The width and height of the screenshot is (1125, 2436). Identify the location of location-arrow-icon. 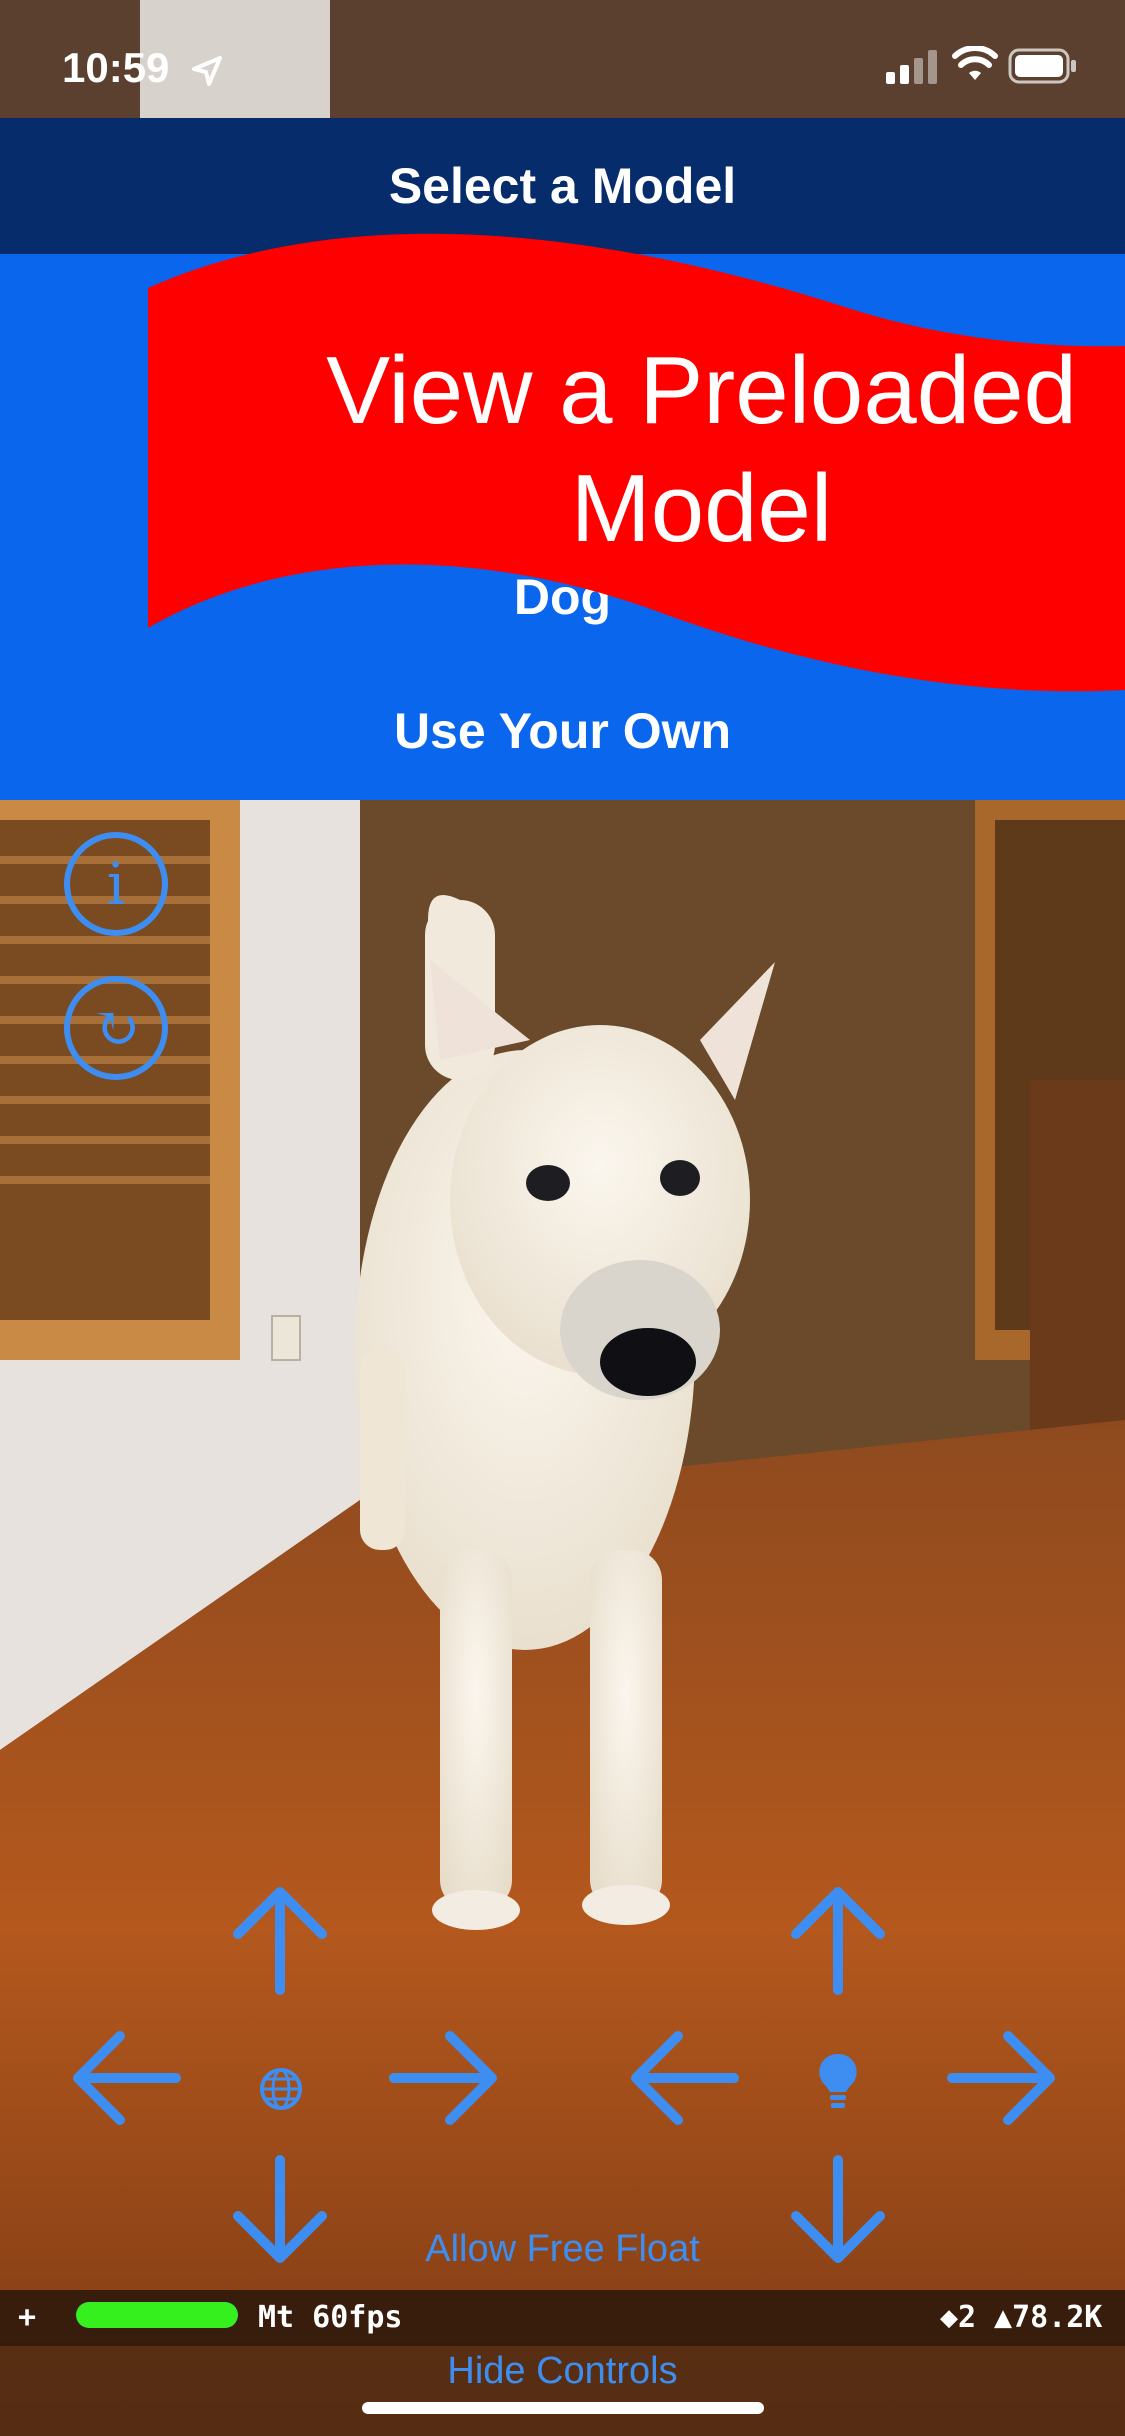
(207, 71).